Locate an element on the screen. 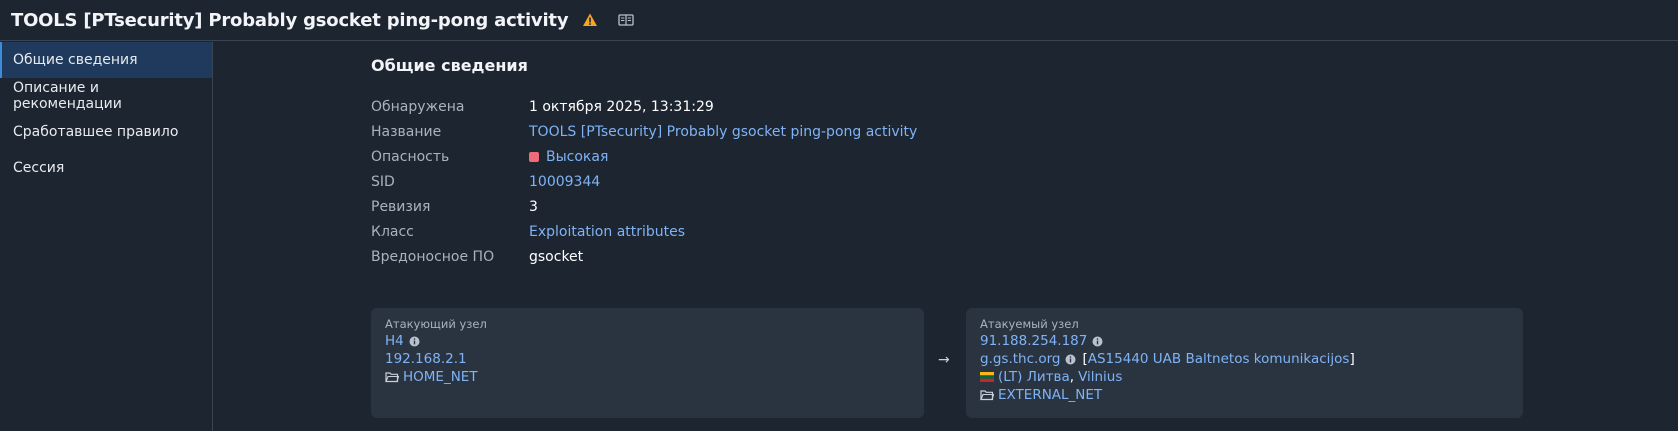  sidebar-item-label: Описание и рекомендации is located at coordinates (67, 96).